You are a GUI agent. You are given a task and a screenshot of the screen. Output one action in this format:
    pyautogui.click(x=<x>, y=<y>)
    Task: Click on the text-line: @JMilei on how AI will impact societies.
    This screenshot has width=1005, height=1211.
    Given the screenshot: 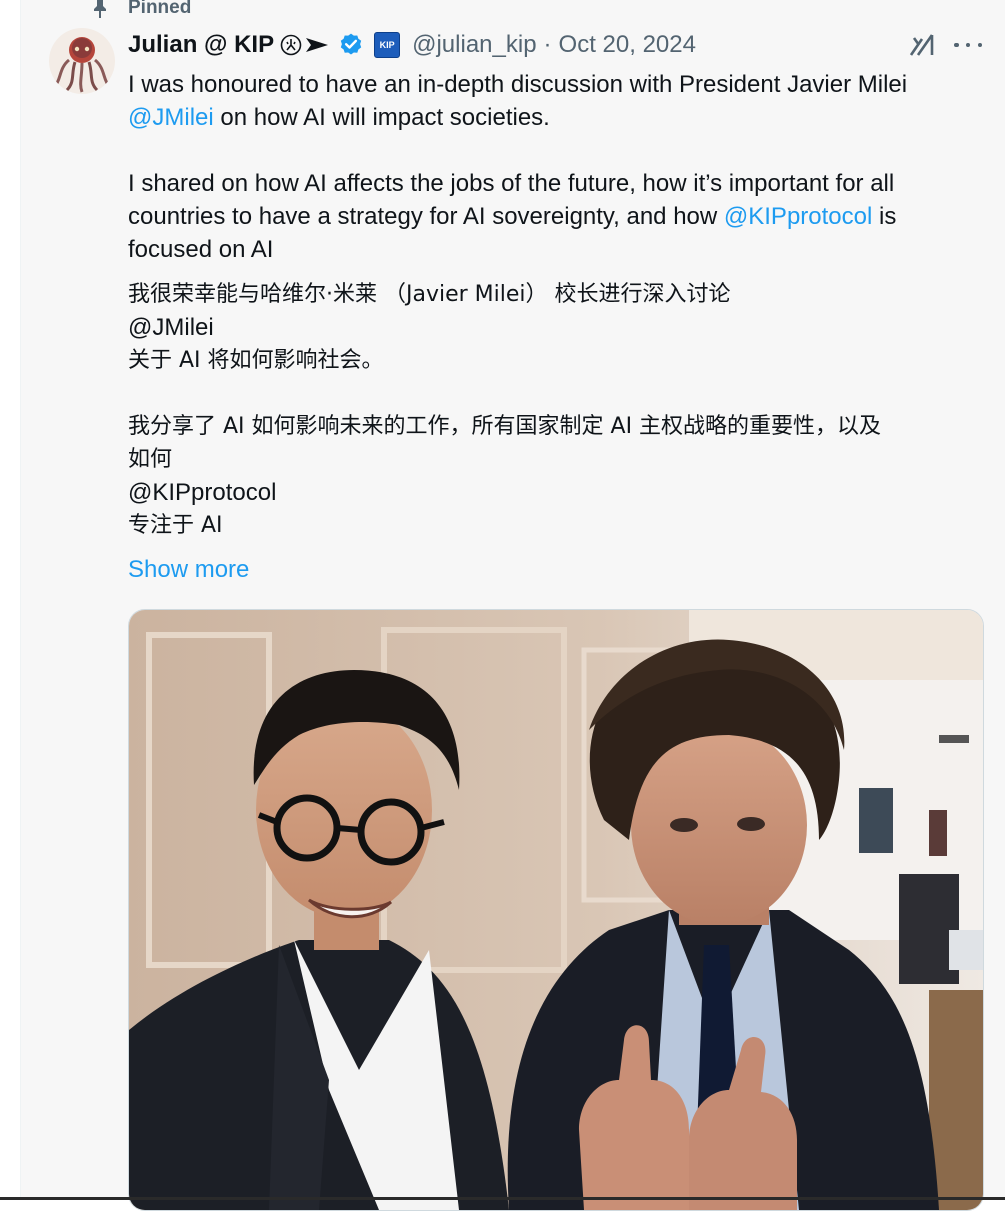 What is the action you would take?
    pyautogui.click(x=339, y=117)
    